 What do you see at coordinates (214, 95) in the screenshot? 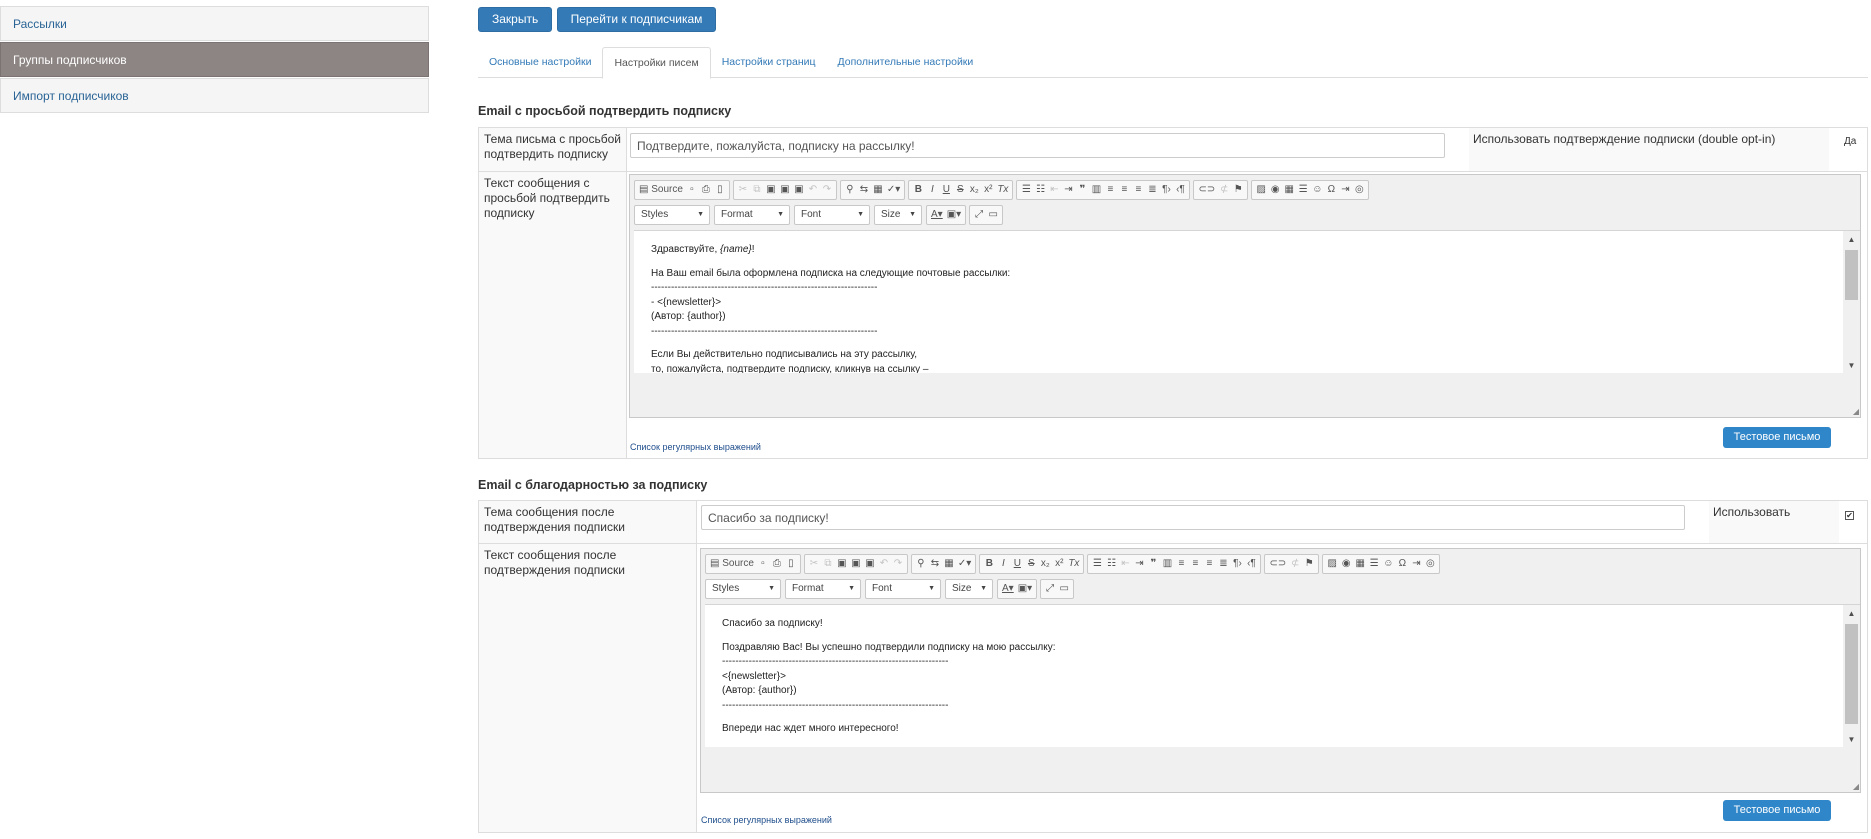
I see `sidebar-item-import-subscribers: Импорт подписчиков` at bounding box center [214, 95].